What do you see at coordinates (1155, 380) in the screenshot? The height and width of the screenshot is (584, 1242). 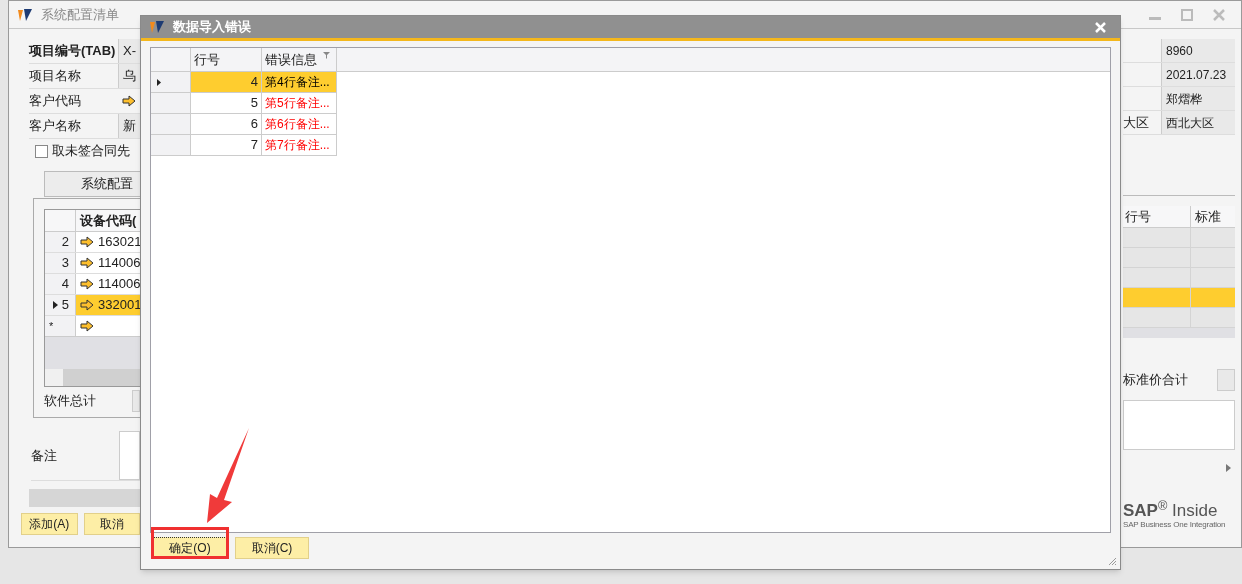 I see `field-label: 标准价合计` at bounding box center [1155, 380].